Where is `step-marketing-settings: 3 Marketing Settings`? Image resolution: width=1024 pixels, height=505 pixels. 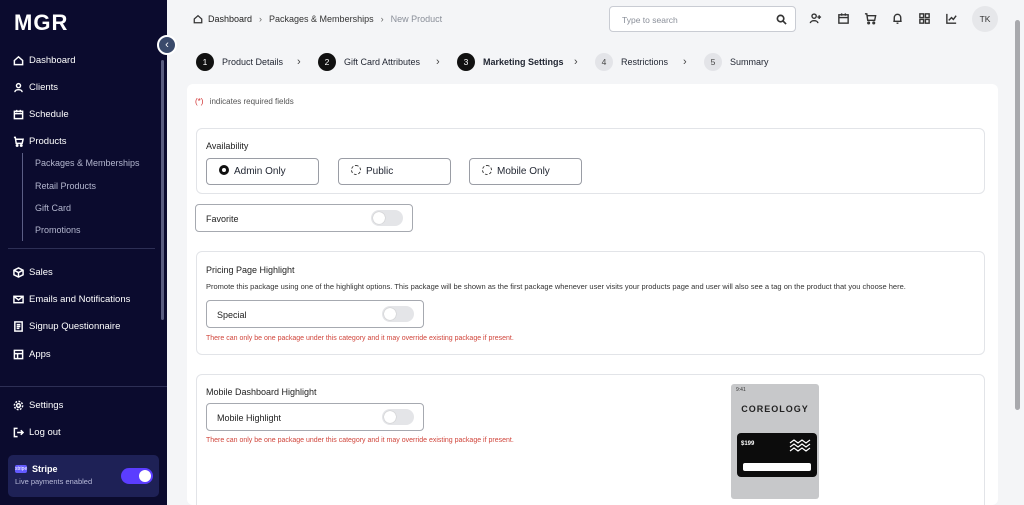 step-marketing-settings: 3 Marketing Settings is located at coordinates (510, 62).